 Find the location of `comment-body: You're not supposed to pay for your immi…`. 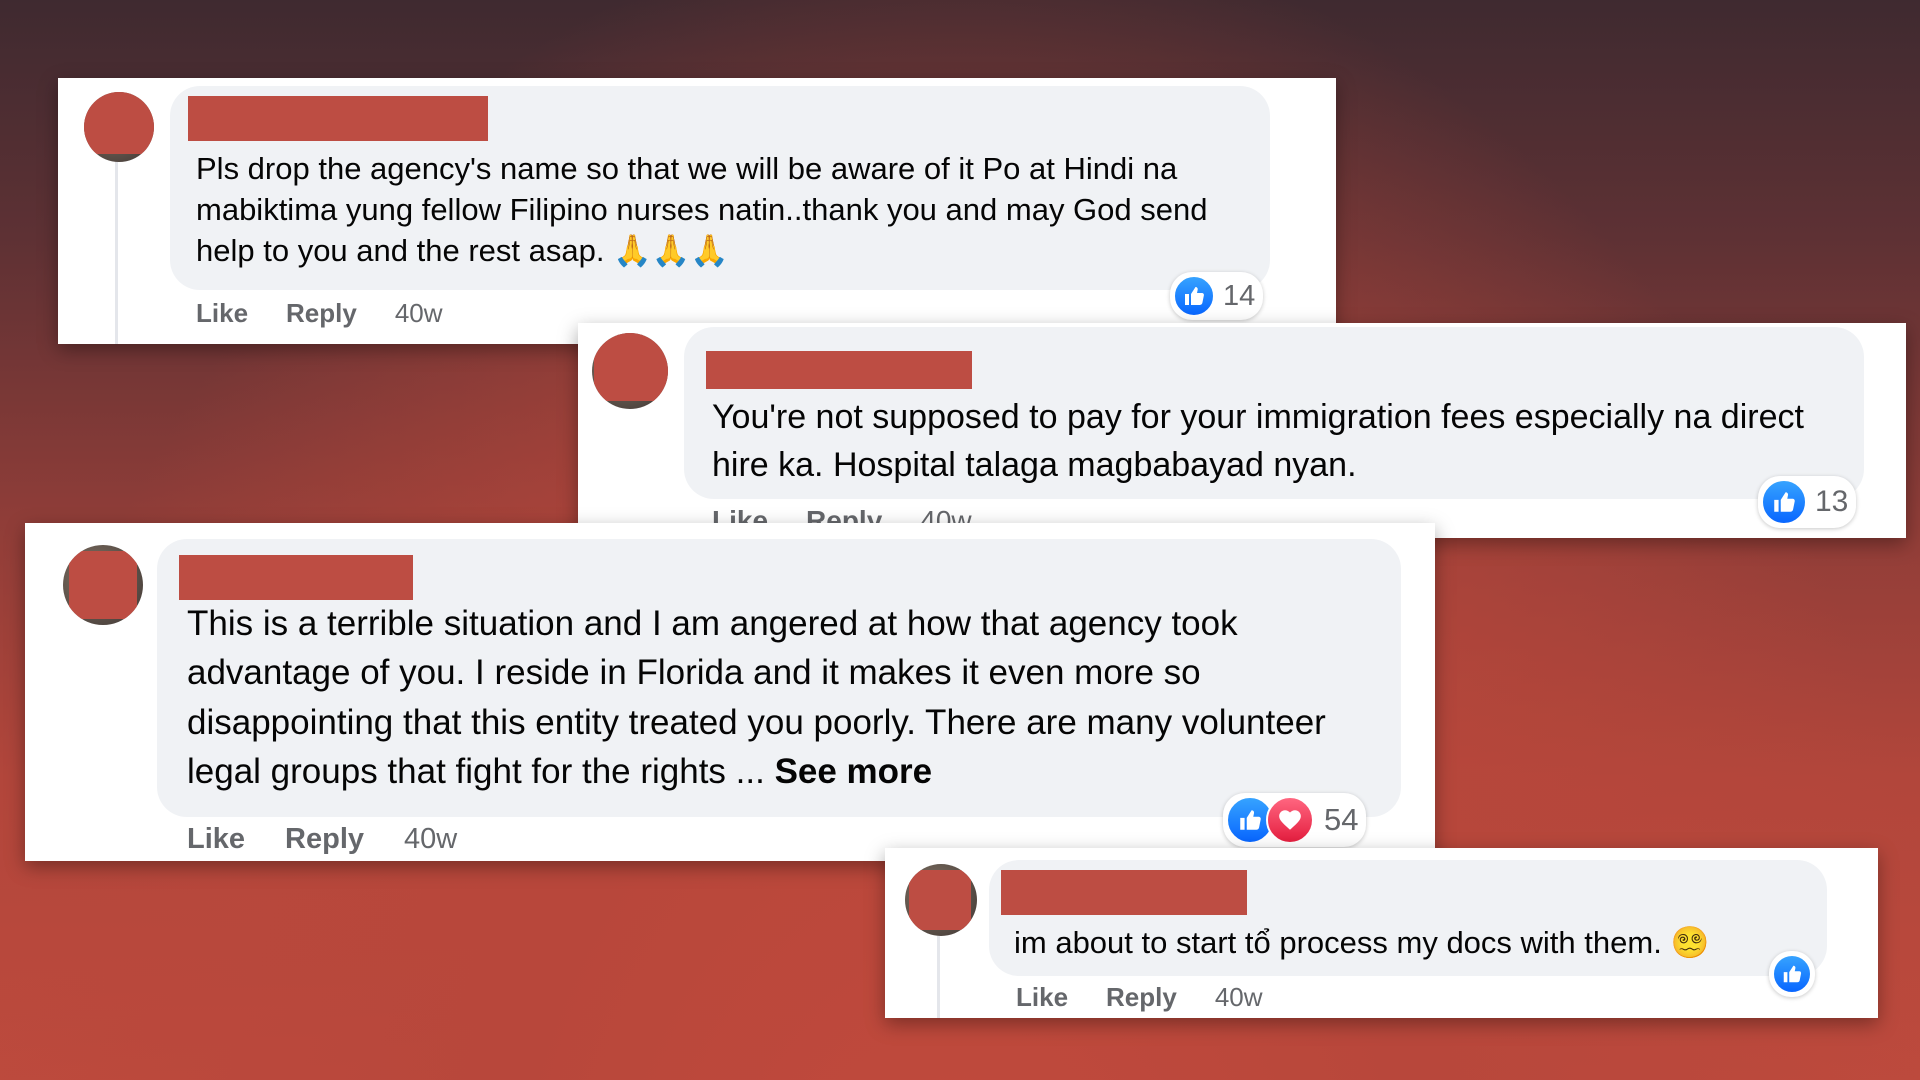

comment-body: You're not supposed to pay for your immi… is located at coordinates (1258, 441).